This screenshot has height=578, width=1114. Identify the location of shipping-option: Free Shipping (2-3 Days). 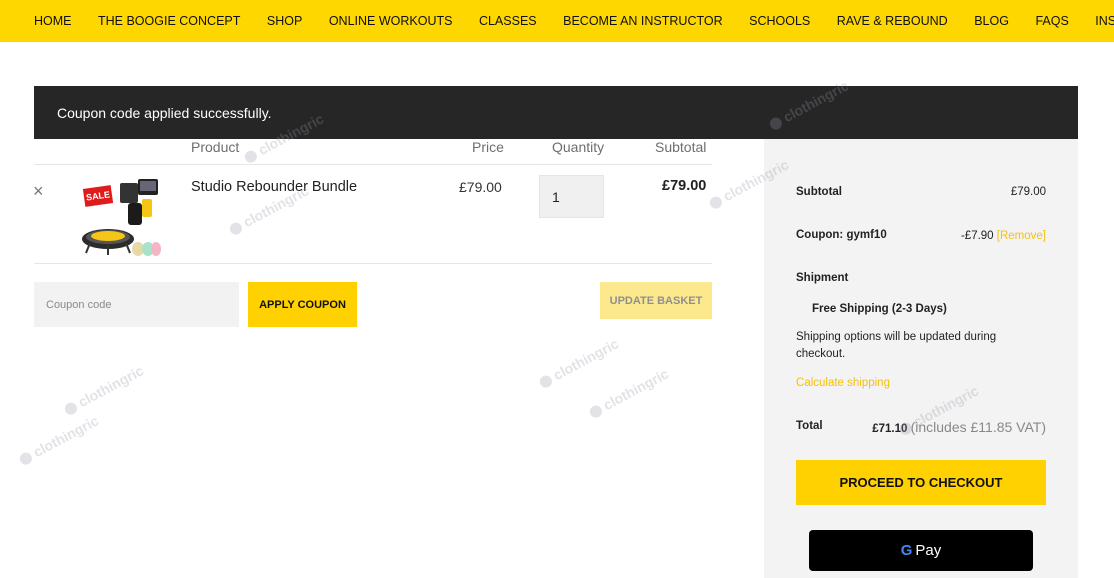
(879, 309).